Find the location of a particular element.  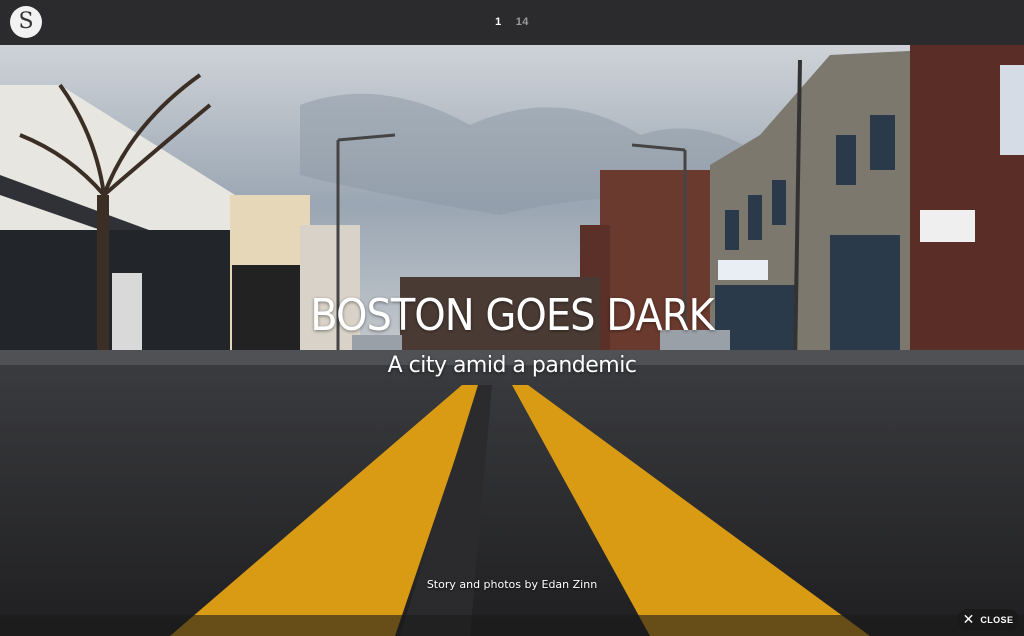

total-slides-number: 14 is located at coordinates (522, 22).